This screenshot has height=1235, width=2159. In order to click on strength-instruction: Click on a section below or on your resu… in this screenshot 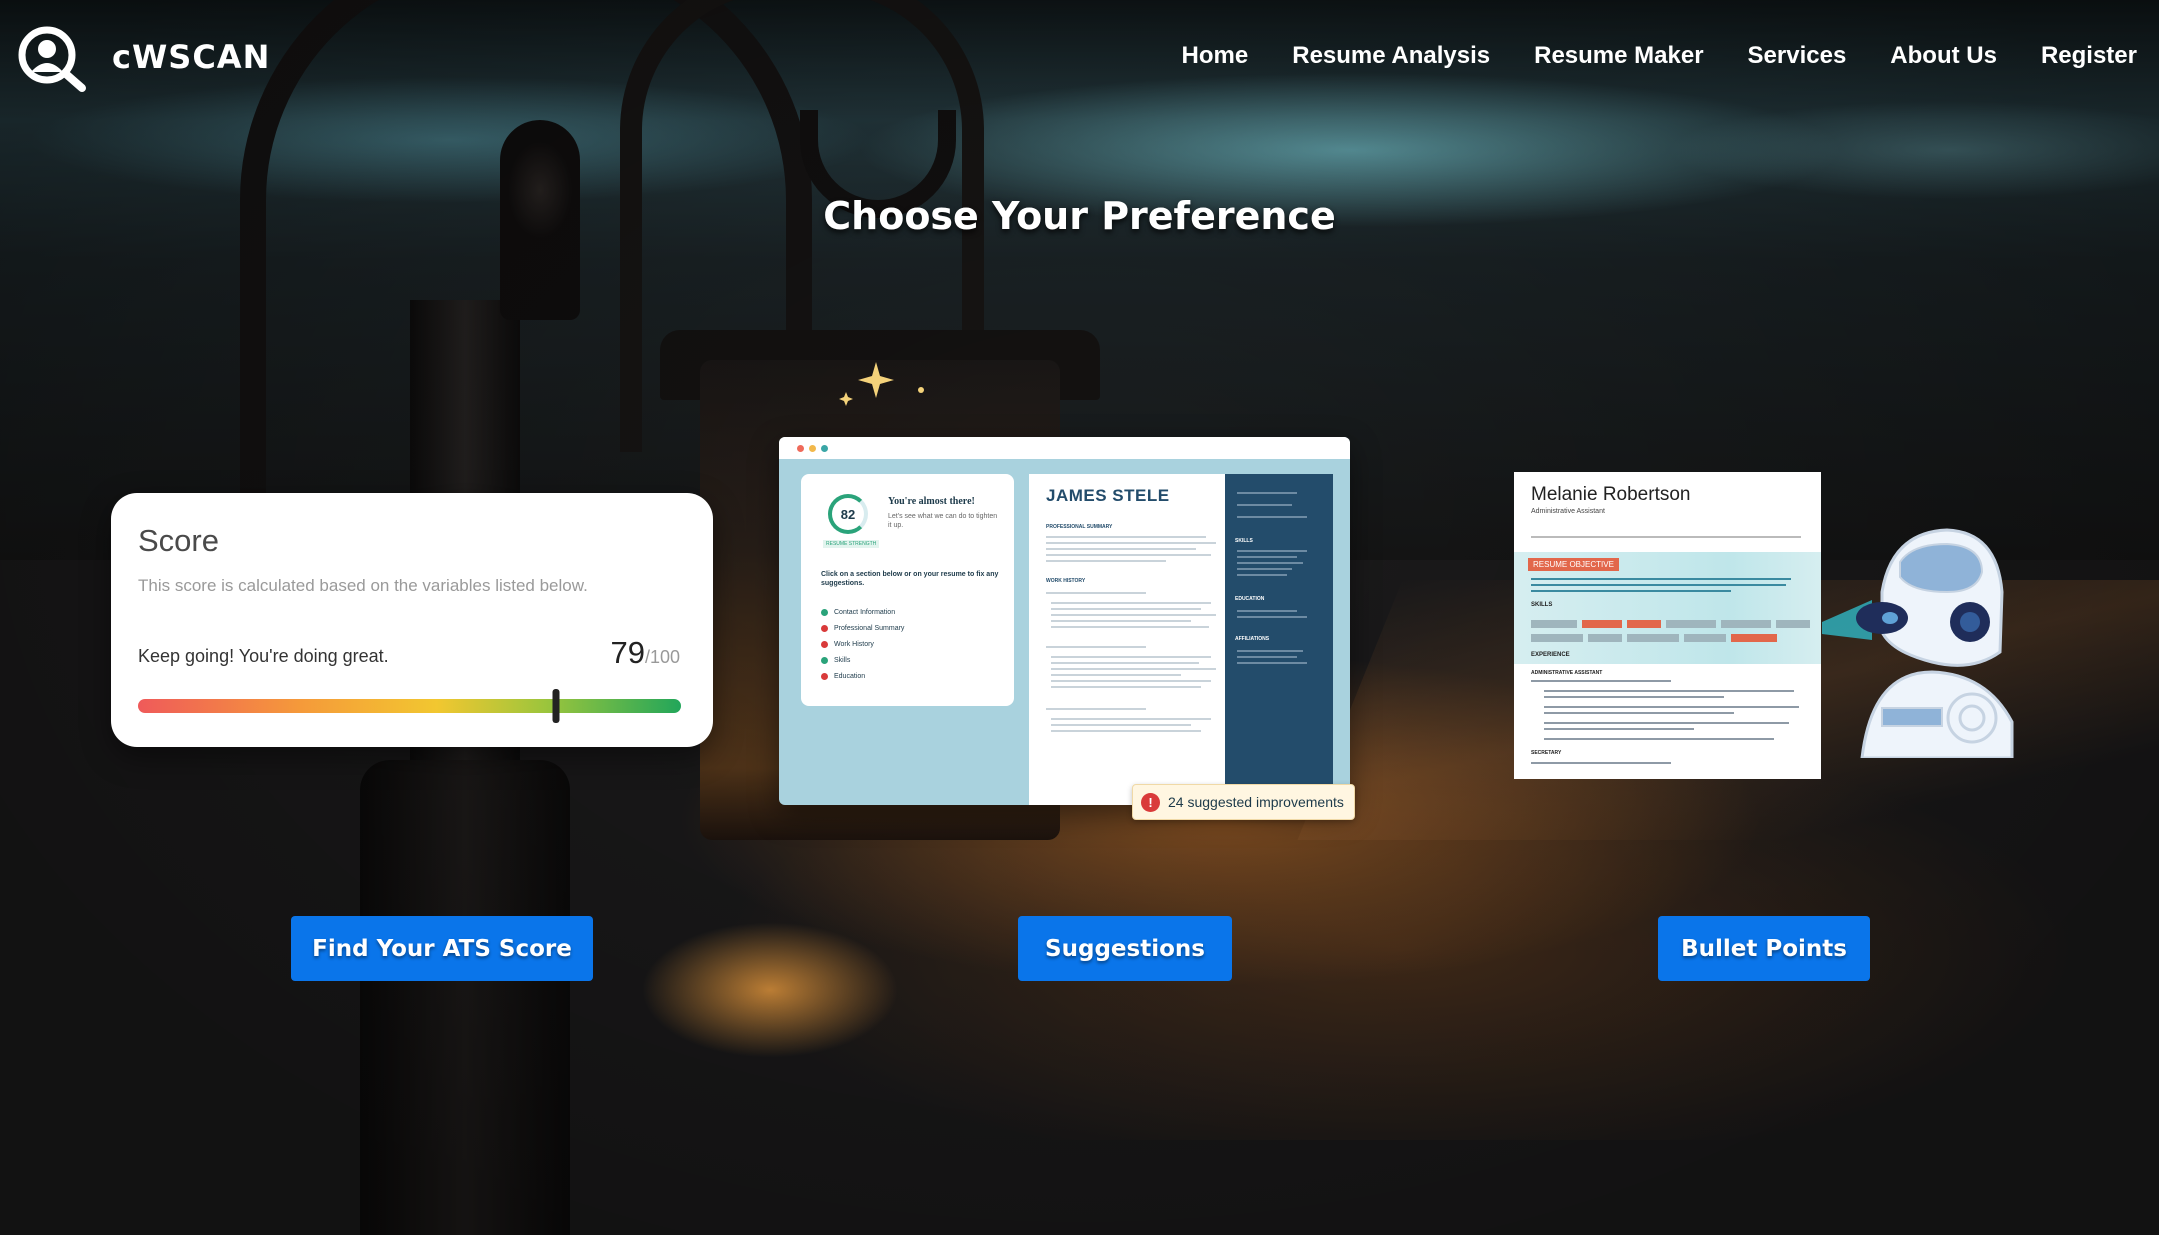, I will do `click(910, 579)`.